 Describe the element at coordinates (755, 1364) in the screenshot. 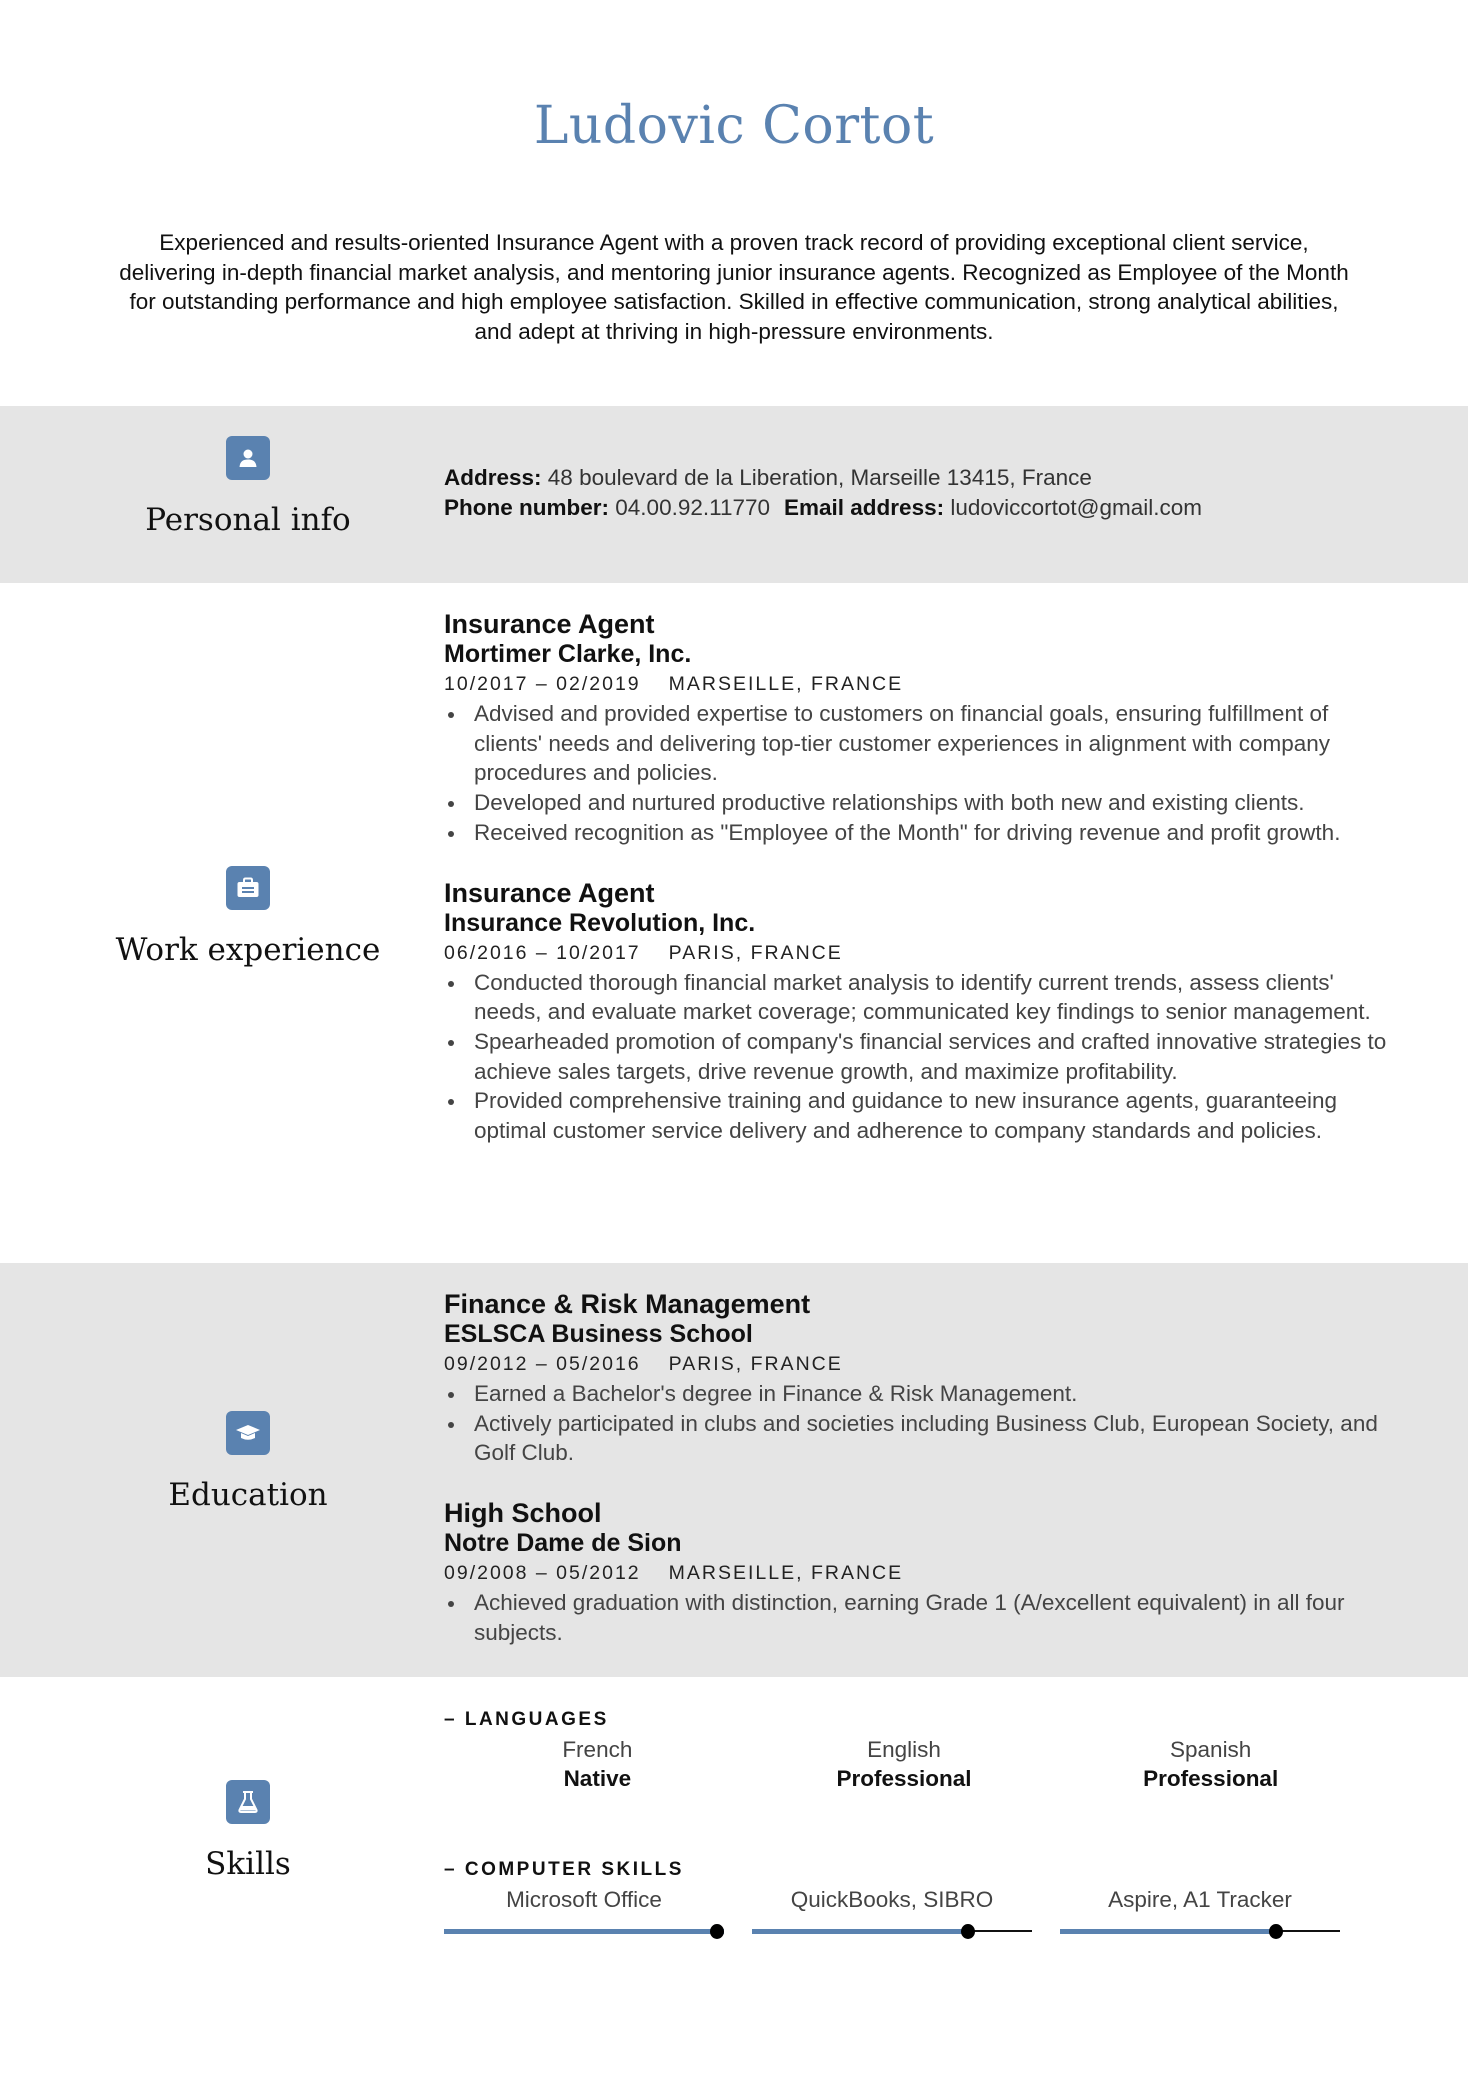

I see `education-location: PARIS, FRANCE` at that location.